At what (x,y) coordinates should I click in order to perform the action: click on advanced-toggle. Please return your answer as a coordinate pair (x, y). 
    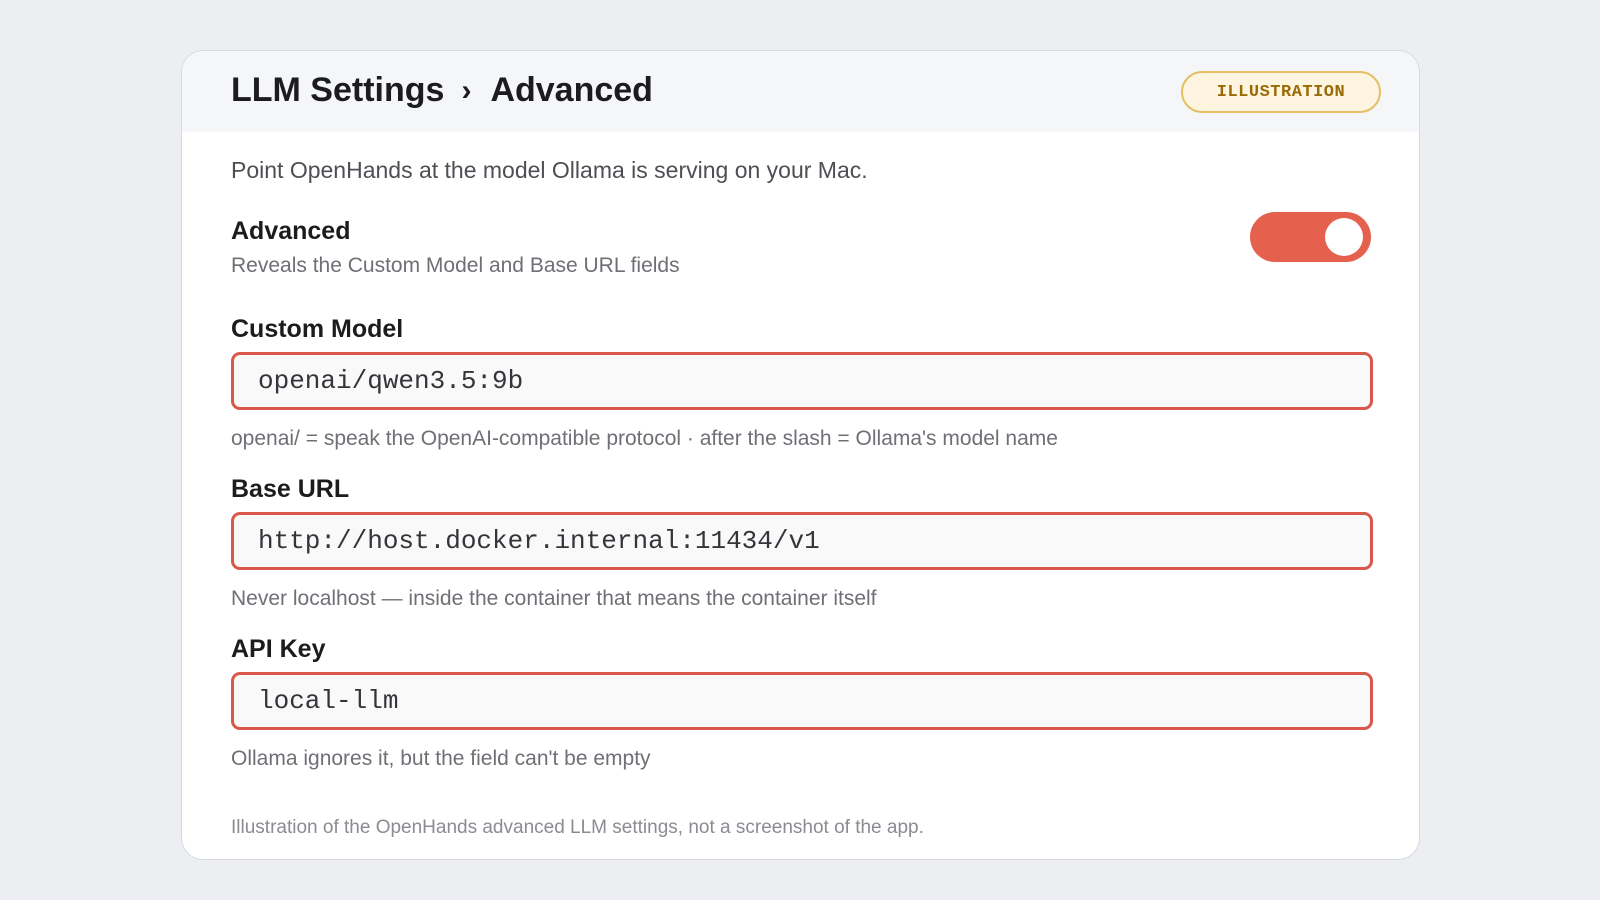
    Looking at the image, I should click on (1310, 237).